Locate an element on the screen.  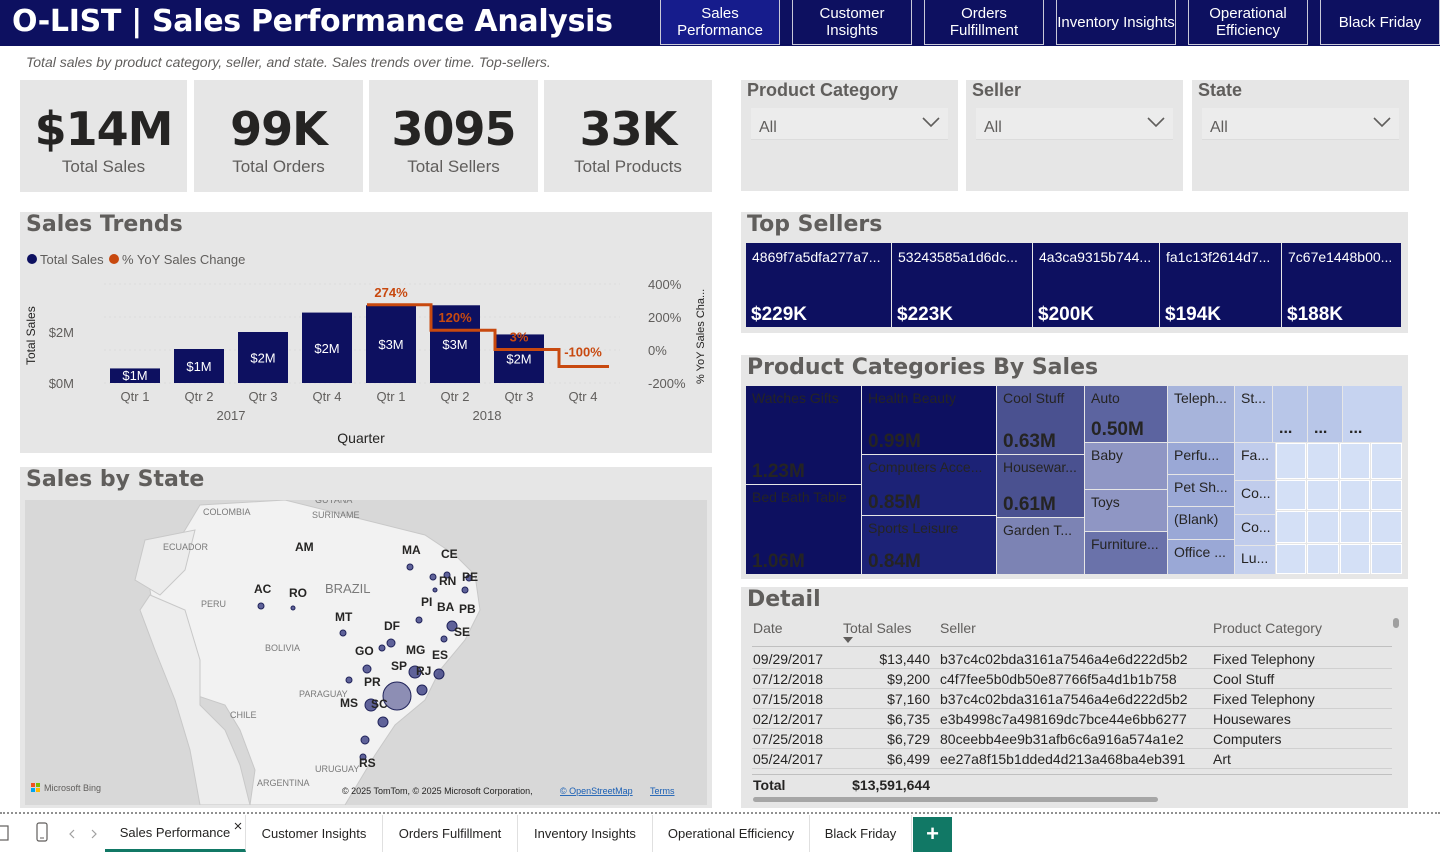
scroll-right-icon is located at coordinates (94, 834).